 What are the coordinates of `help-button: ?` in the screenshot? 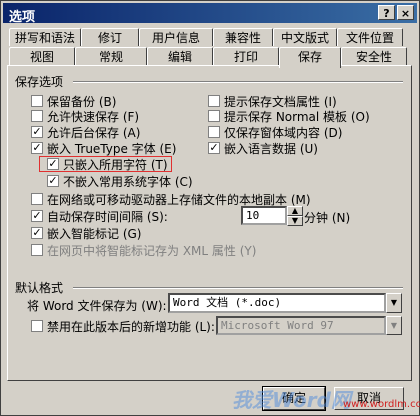 It's located at (386, 12).